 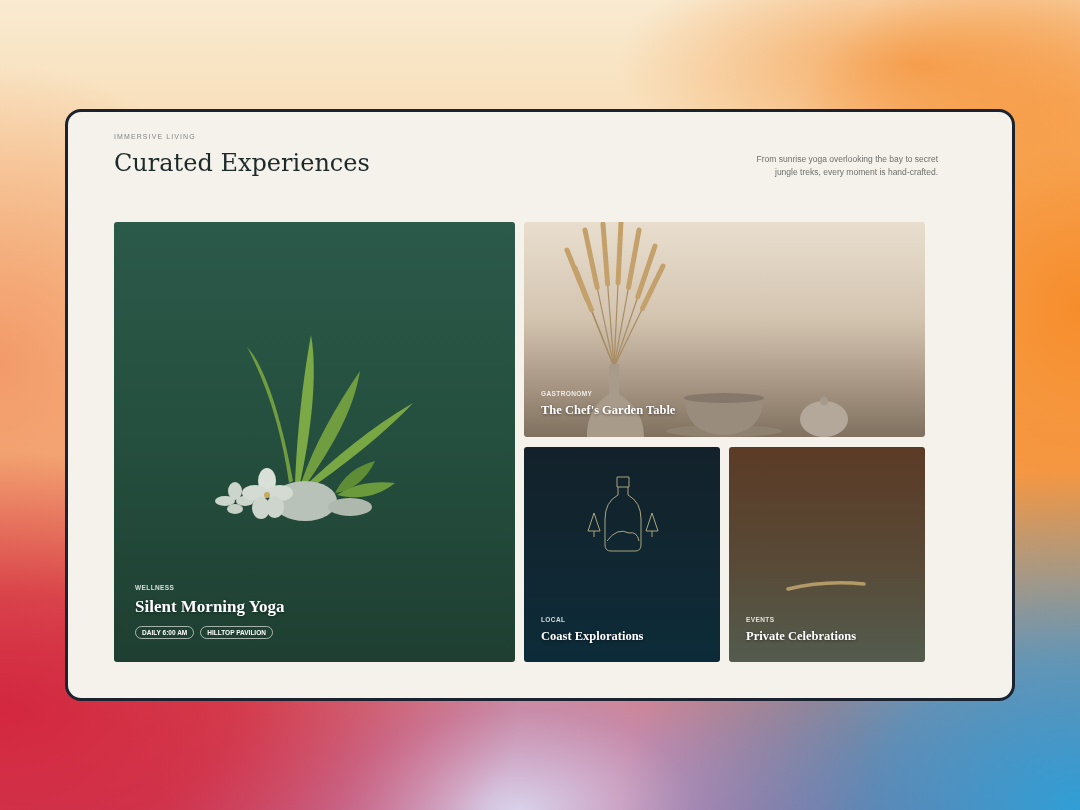 What do you see at coordinates (592, 636) in the screenshot?
I see `card-title: Coast Explorations` at bounding box center [592, 636].